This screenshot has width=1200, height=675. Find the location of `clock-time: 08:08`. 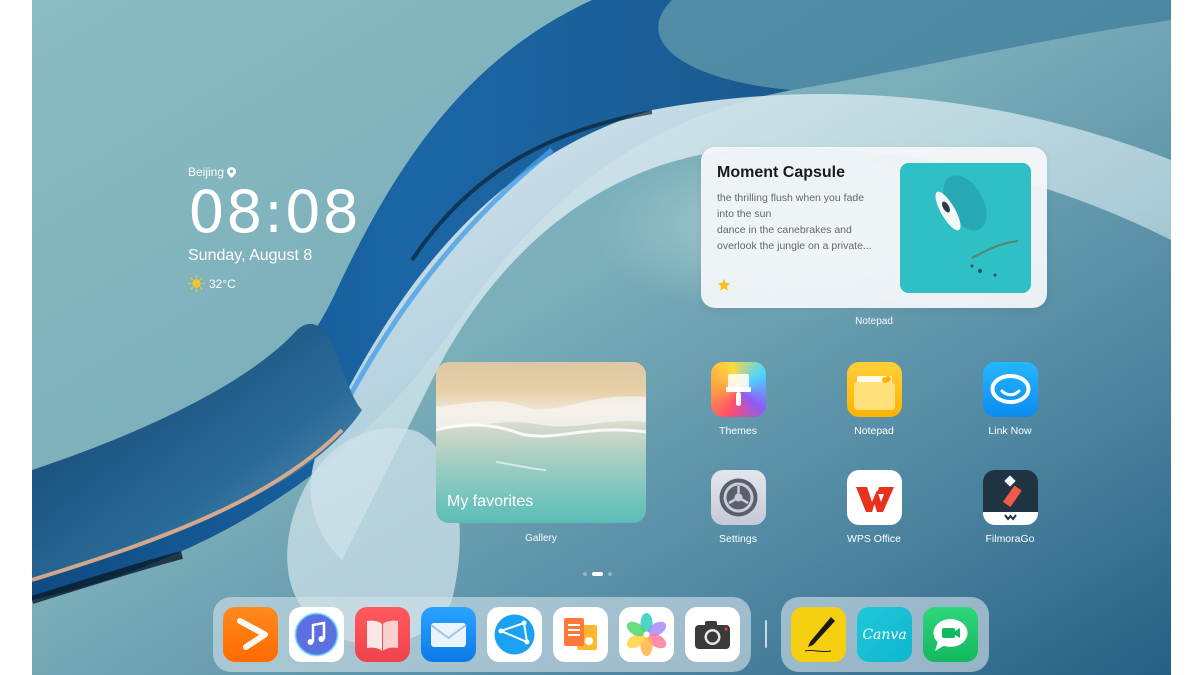

clock-time: 08:08 is located at coordinates (274, 212).